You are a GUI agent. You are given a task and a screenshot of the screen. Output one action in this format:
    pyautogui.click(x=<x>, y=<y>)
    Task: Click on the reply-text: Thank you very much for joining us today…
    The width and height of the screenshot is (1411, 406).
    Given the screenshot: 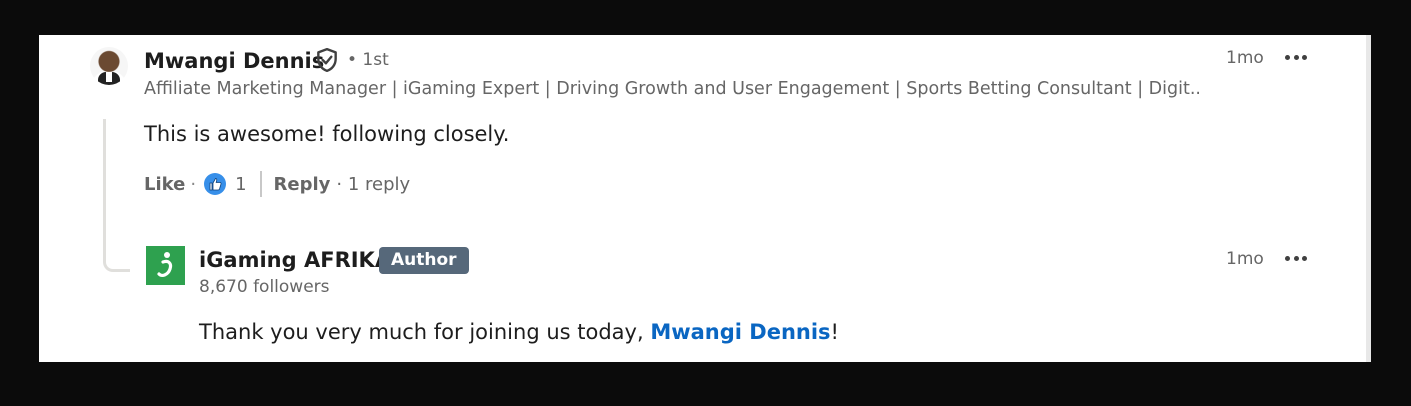 What is the action you would take?
    pyautogui.click(x=519, y=332)
    